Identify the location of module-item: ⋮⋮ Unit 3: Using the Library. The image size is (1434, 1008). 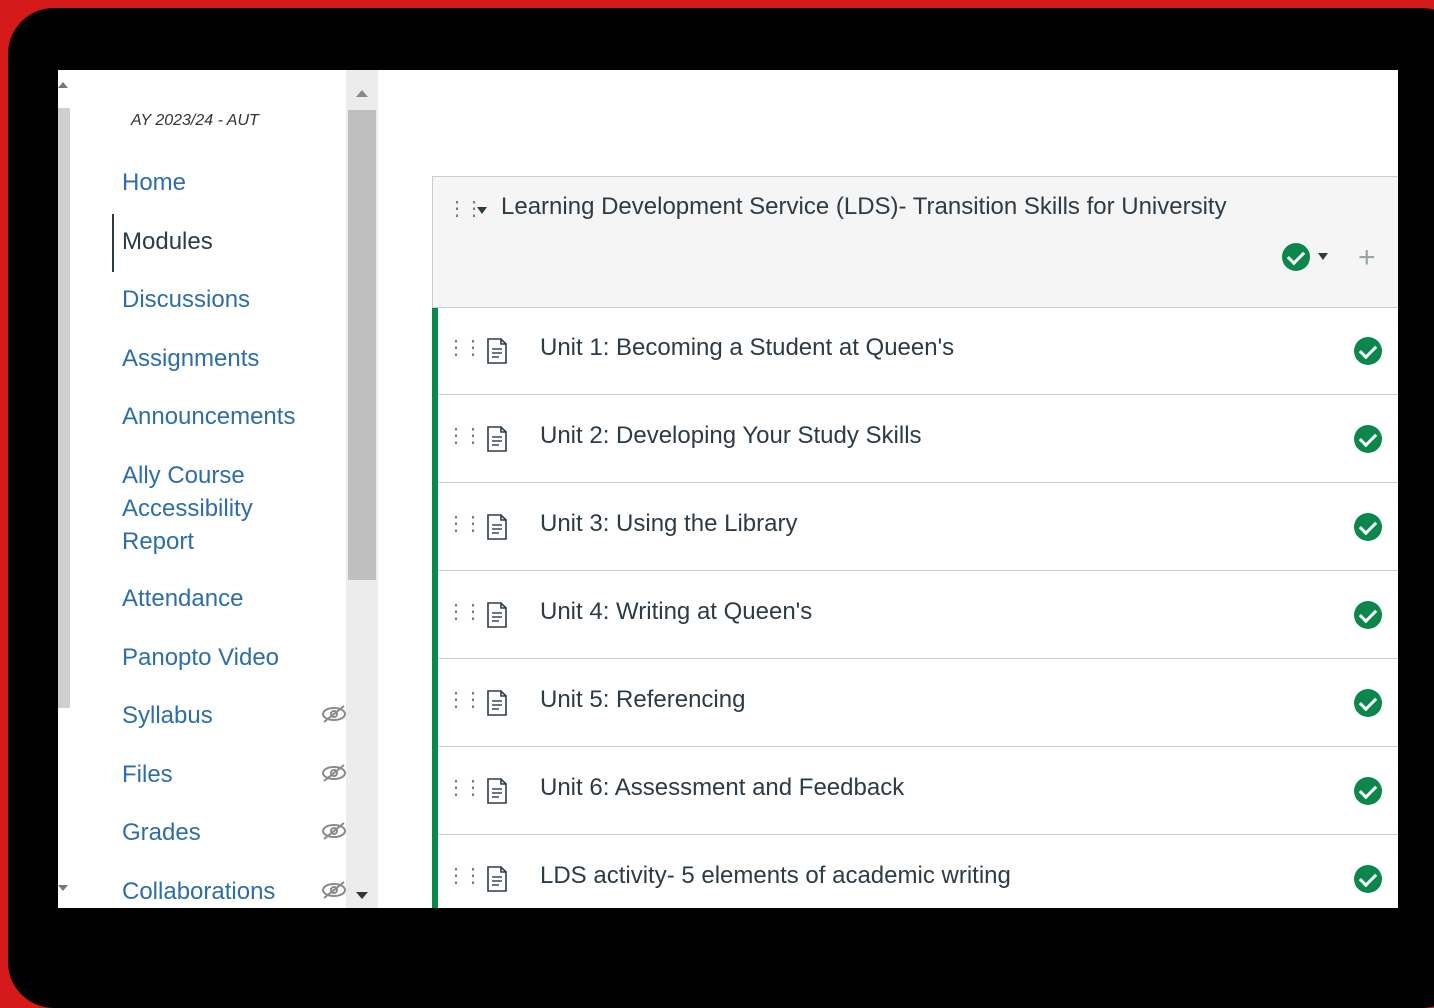
(915, 528).